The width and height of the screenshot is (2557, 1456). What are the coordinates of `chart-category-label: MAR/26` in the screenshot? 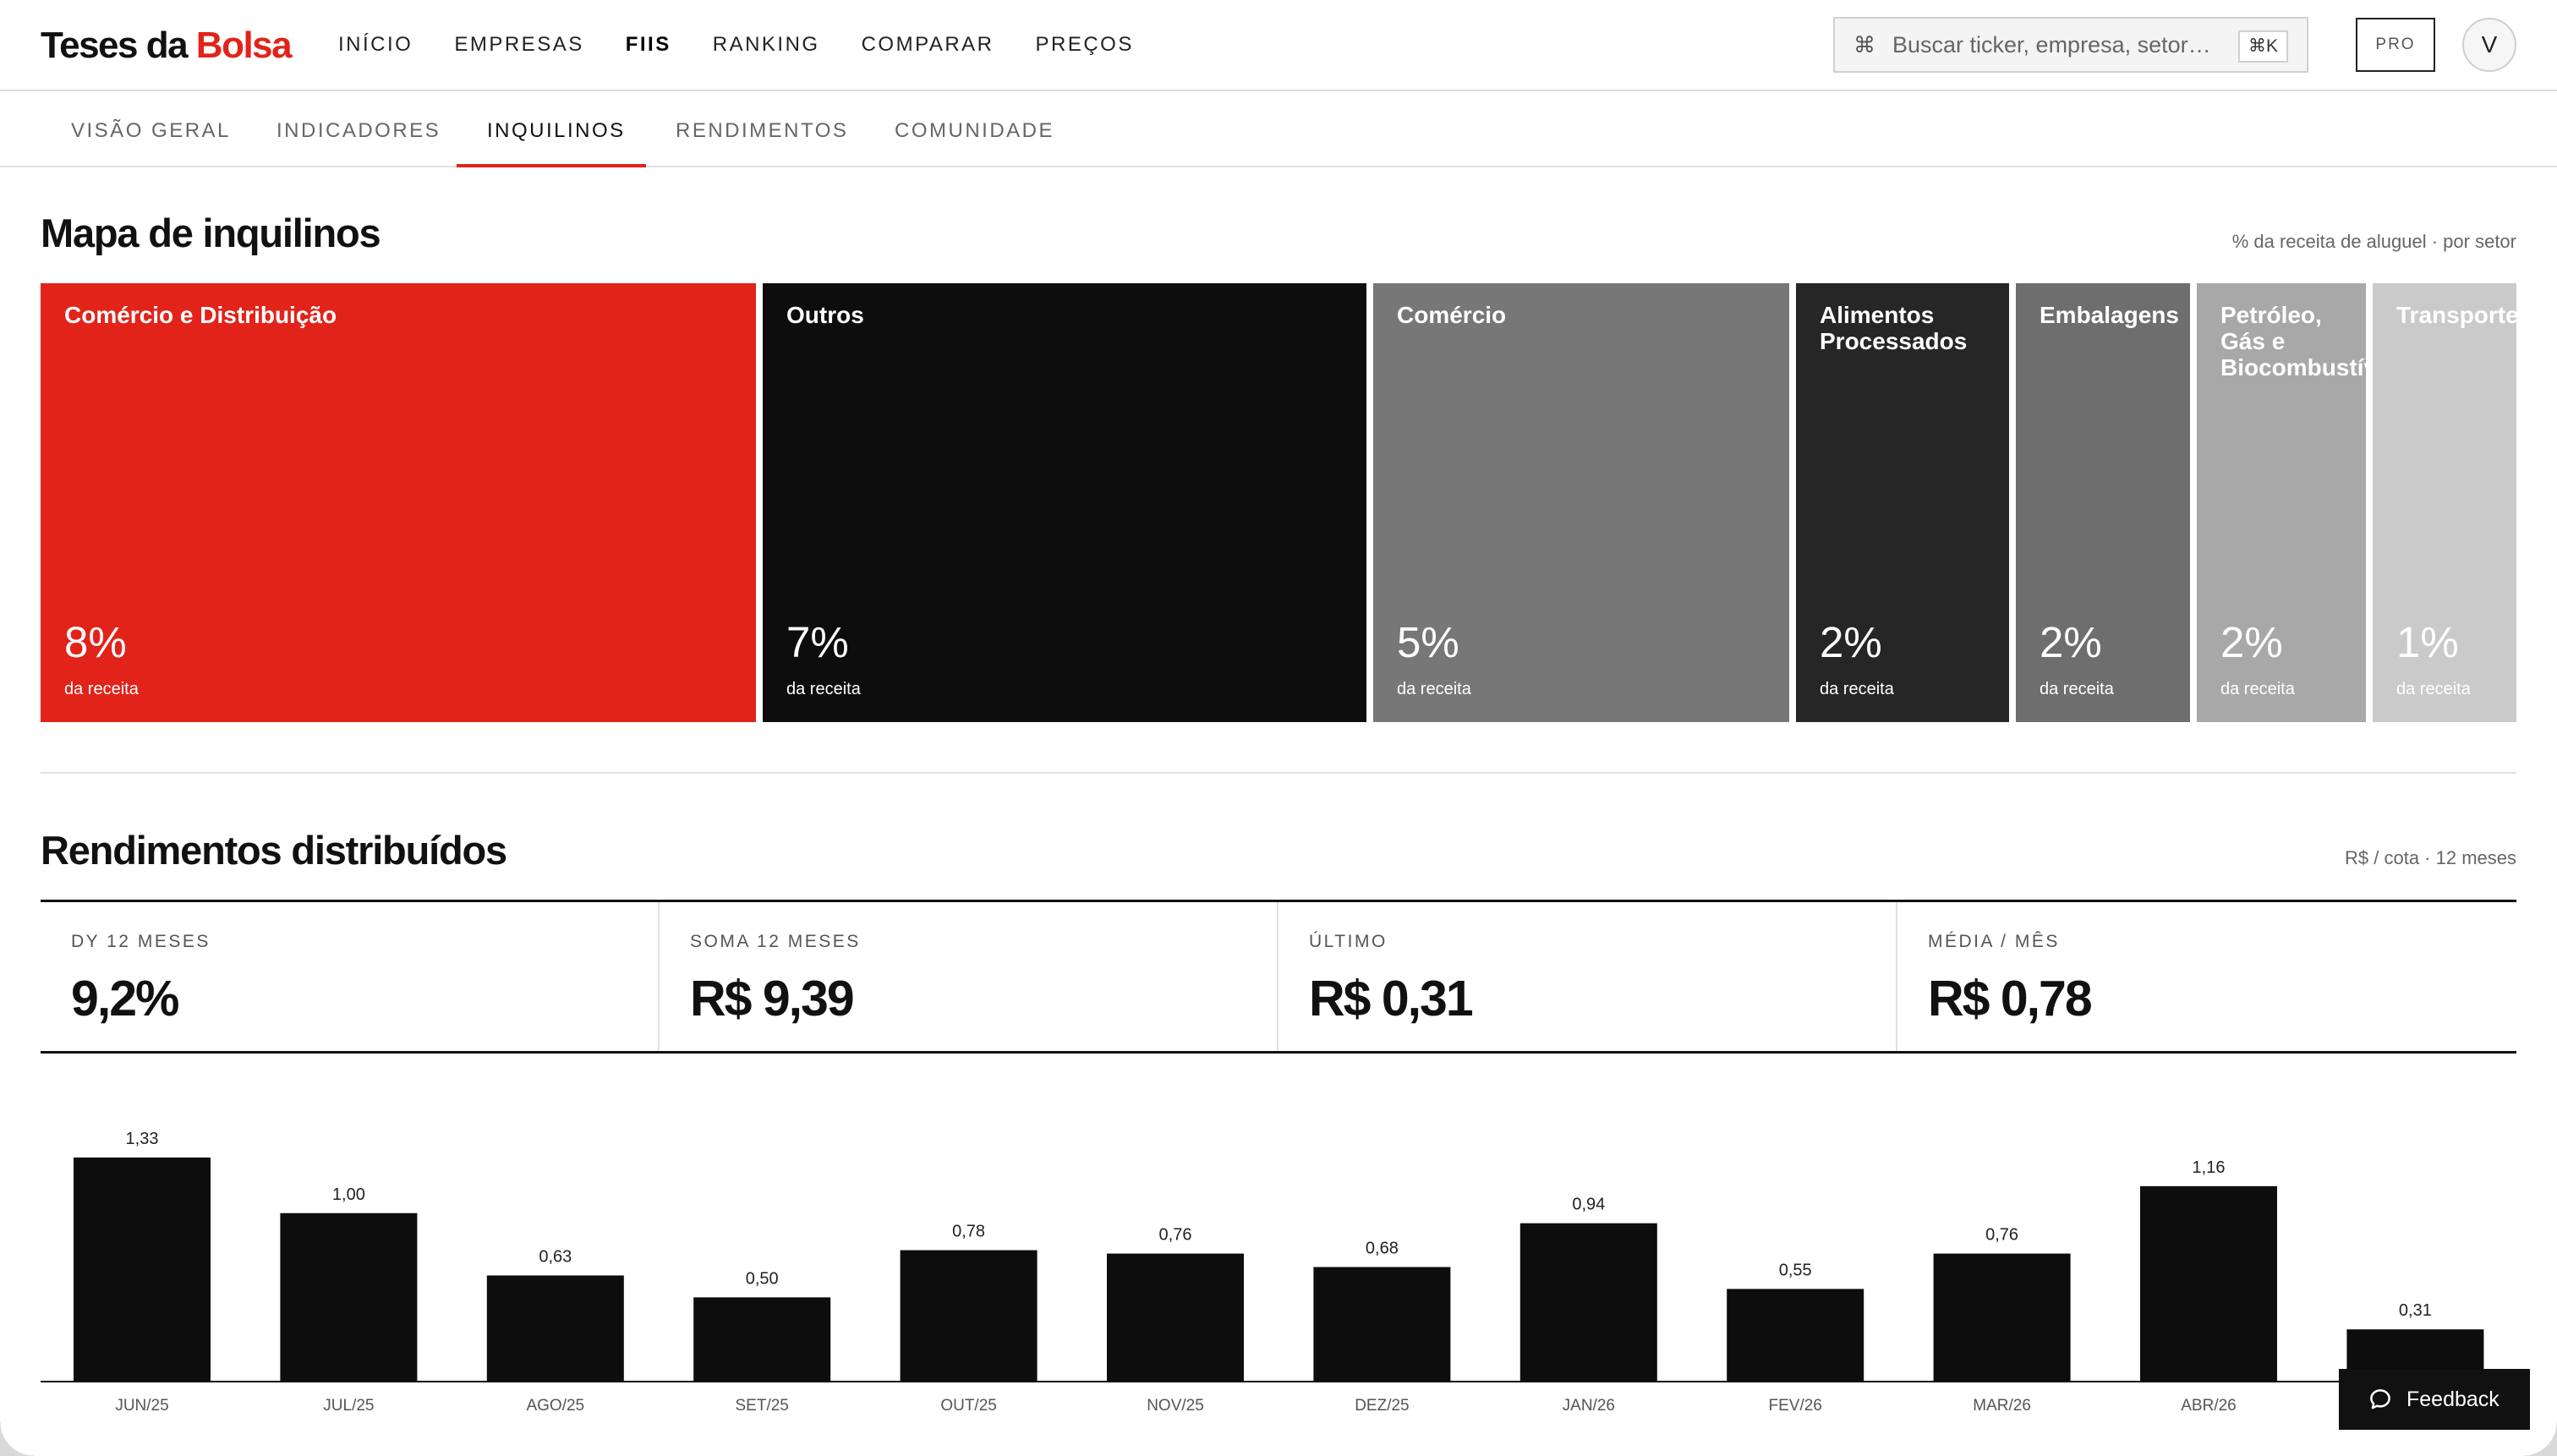 It's located at (2002, 1406).